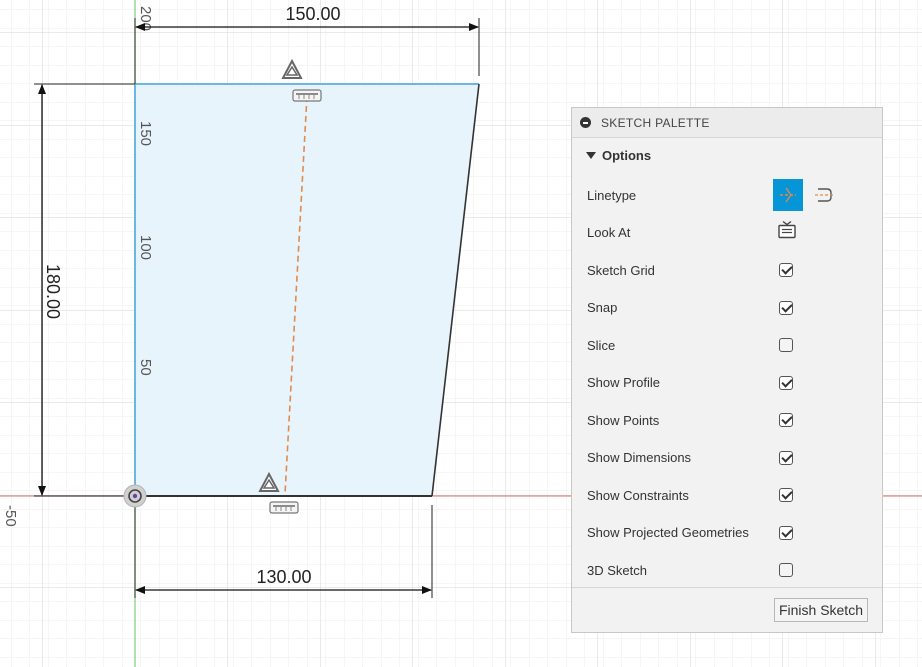 The height and width of the screenshot is (667, 922). I want to click on linetype-label: Linetype, so click(612, 195).